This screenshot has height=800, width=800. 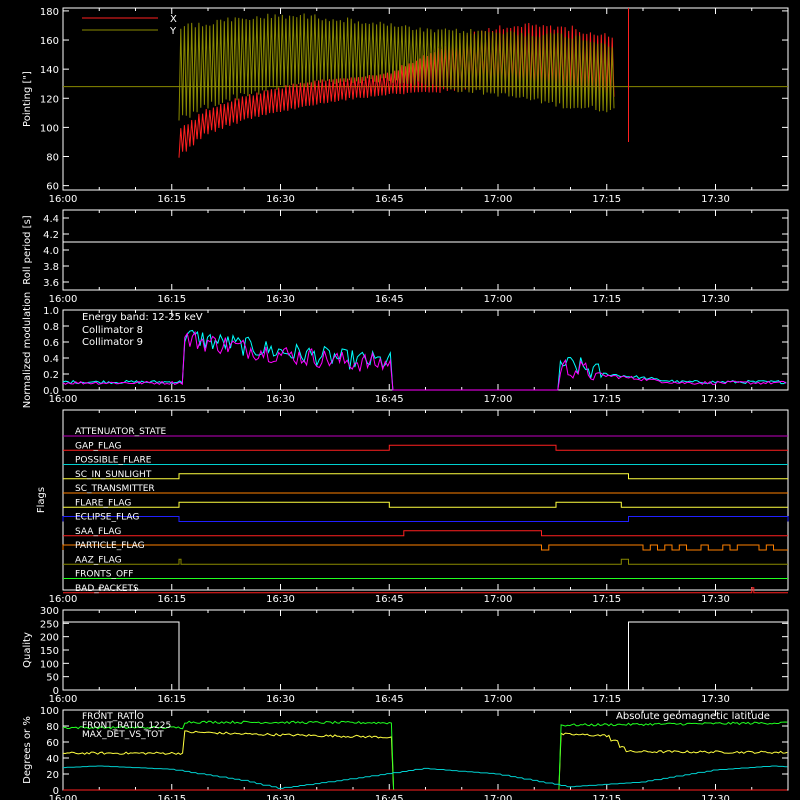 I want to click on y-tick-label: 40, so click(x=52, y=759).